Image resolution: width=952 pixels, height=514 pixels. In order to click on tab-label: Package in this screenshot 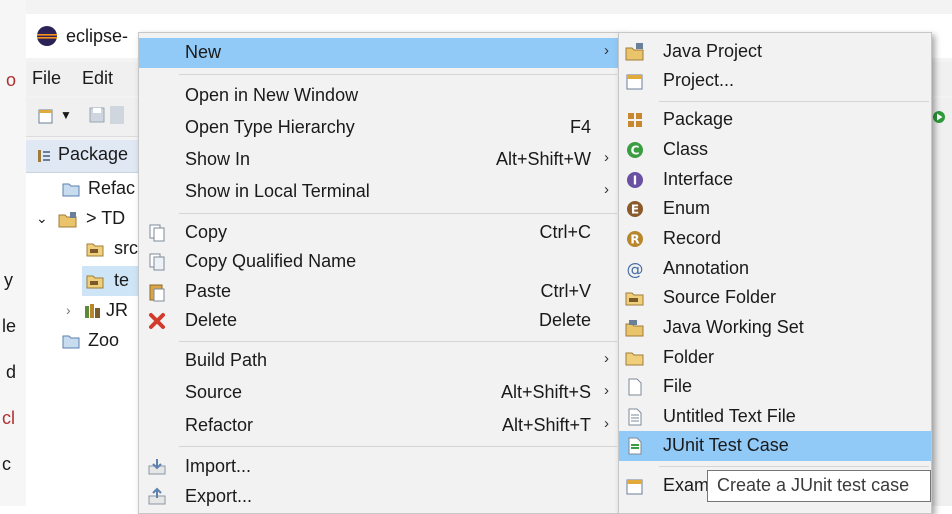, I will do `click(93, 154)`.